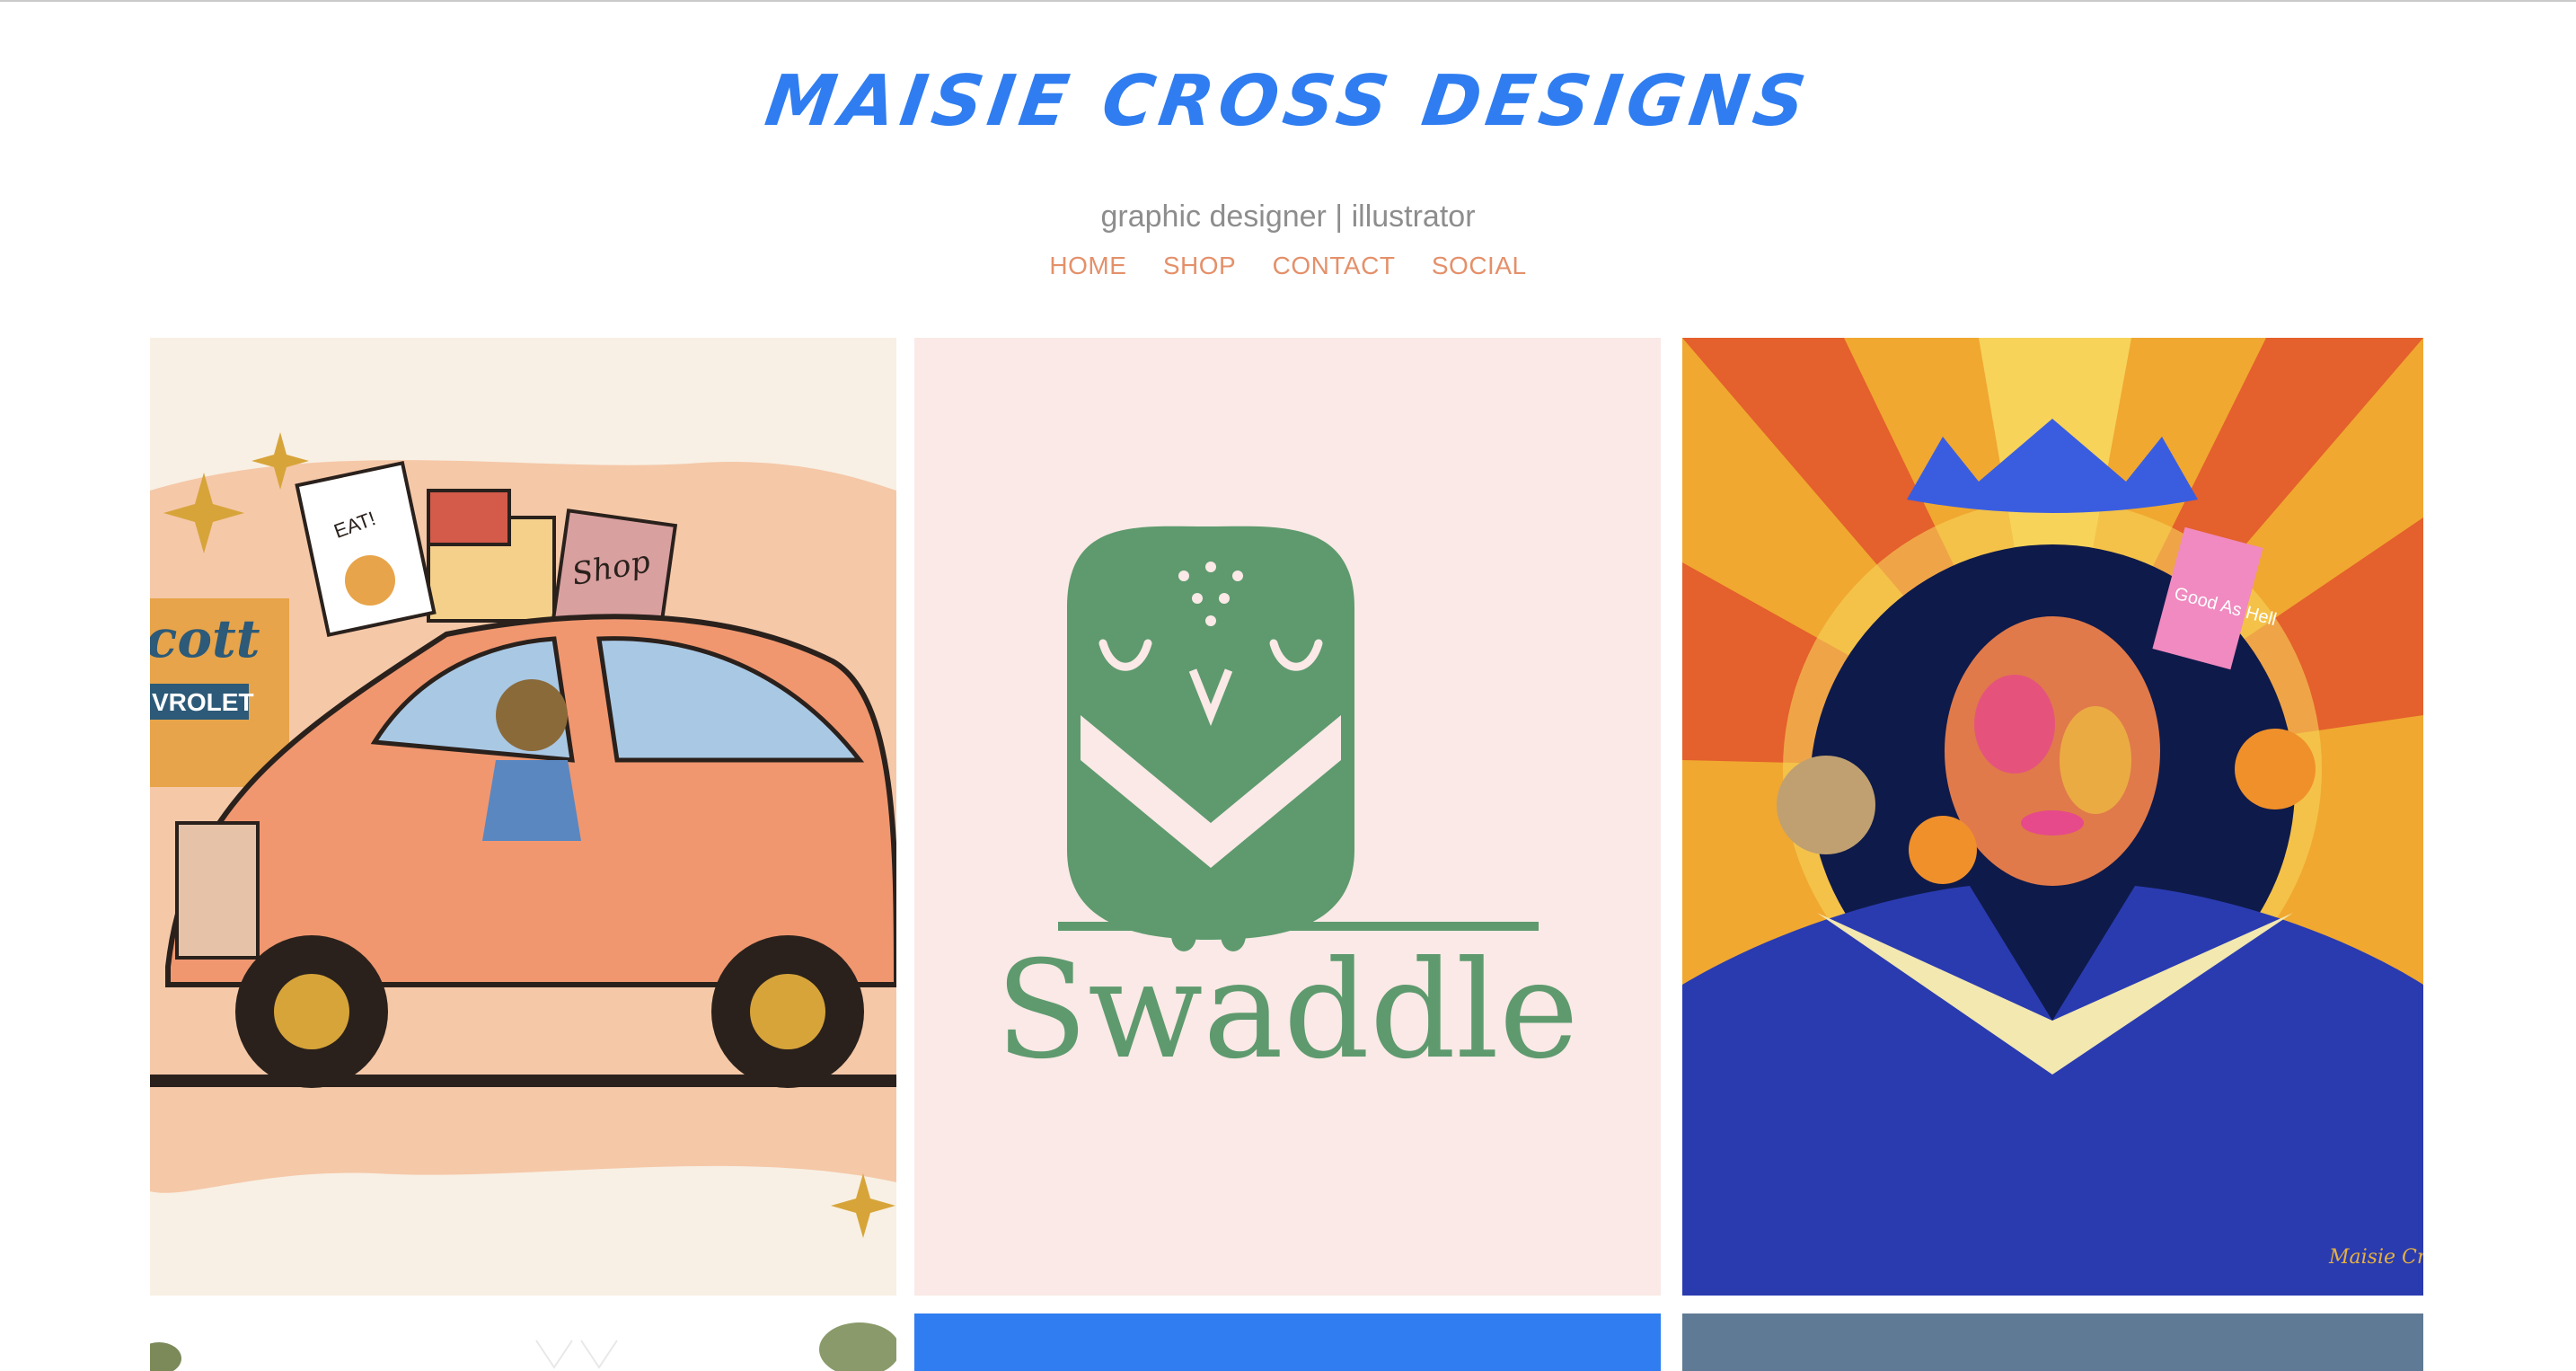 The height and width of the screenshot is (1371, 2576). Describe the element at coordinates (1479, 266) in the screenshot. I see `nav-social-link: SOCIAL` at that location.